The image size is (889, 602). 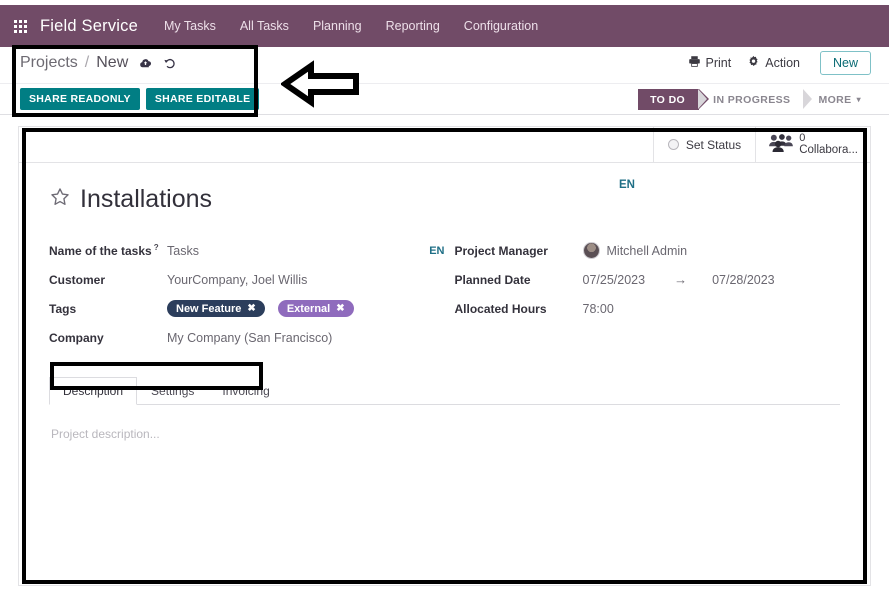 What do you see at coordinates (63, 308) in the screenshot?
I see `field-label-tags: Tags` at bounding box center [63, 308].